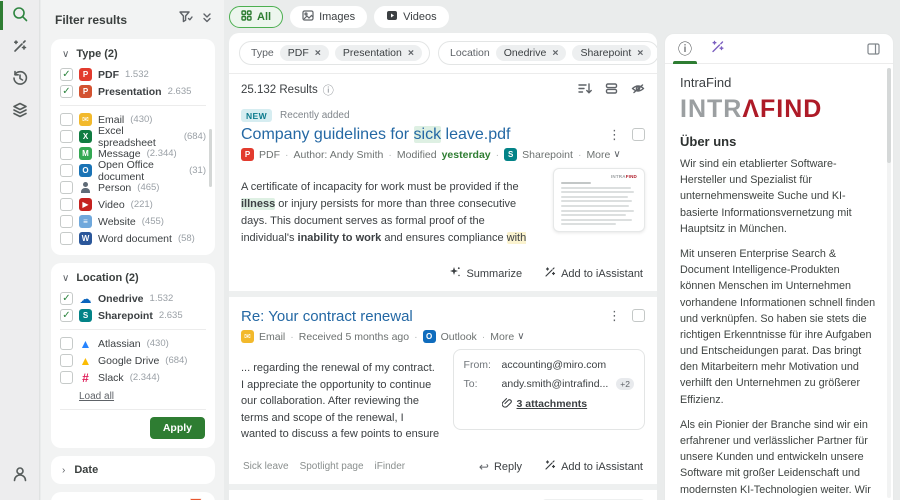 The width and height of the screenshot is (900, 500). What do you see at coordinates (612, 53) in the screenshot?
I see `chip-sharepoint: Sharepoint ×` at bounding box center [612, 53].